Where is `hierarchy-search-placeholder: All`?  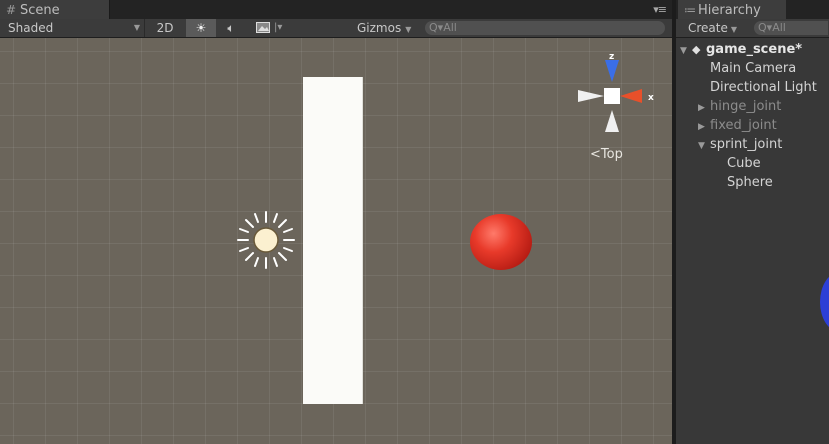
hierarchy-search-placeholder: All is located at coordinates (779, 27).